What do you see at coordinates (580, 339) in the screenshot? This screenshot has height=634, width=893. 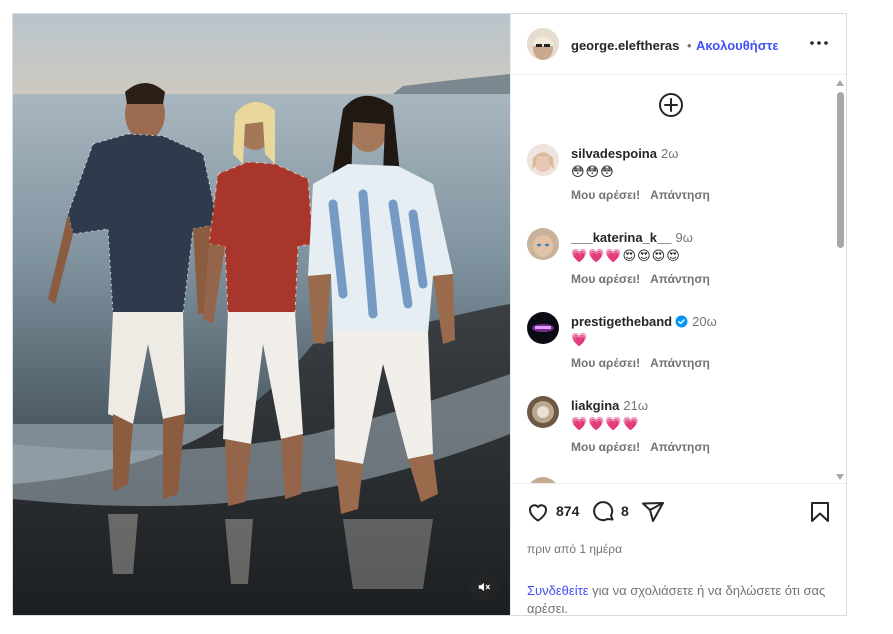 I see `comment-text: 💗` at bounding box center [580, 339].